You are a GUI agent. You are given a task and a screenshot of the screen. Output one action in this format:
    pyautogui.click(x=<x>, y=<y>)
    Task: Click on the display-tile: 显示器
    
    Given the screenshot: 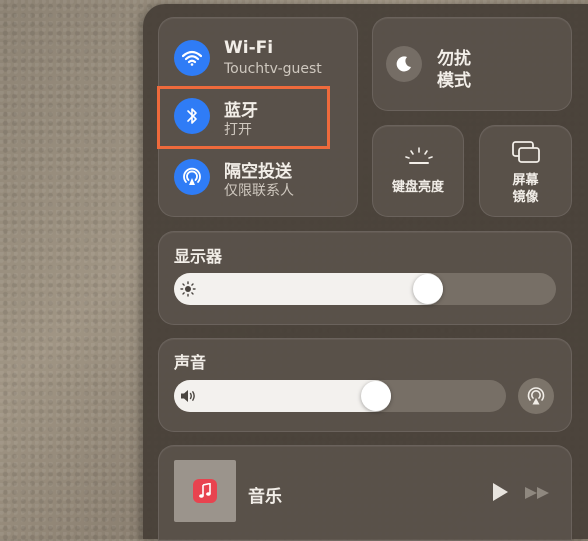 What is the action you would take?
    pyautogui.click(x=365, y=278)
    